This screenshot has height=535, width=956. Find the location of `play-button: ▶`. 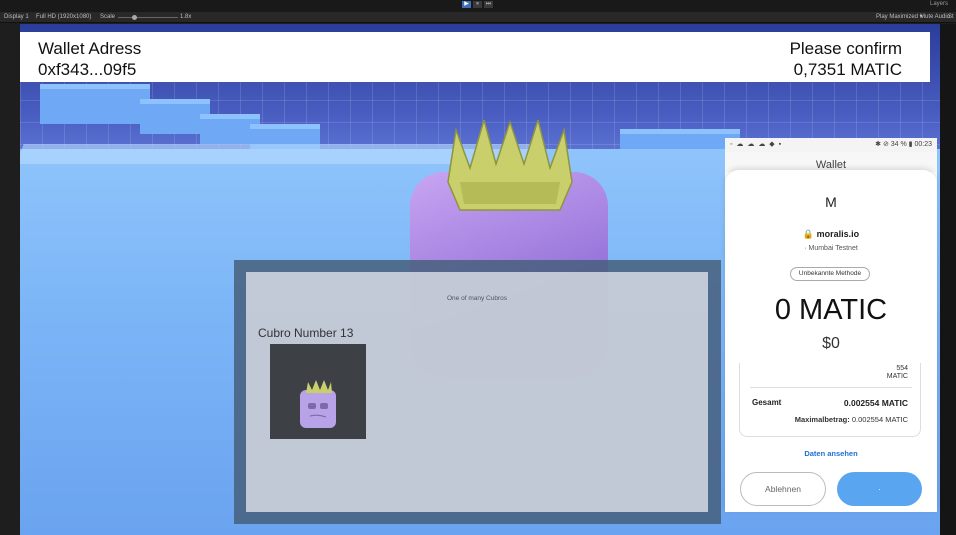

play-button: ▶ is located at coordinates (466, 4).